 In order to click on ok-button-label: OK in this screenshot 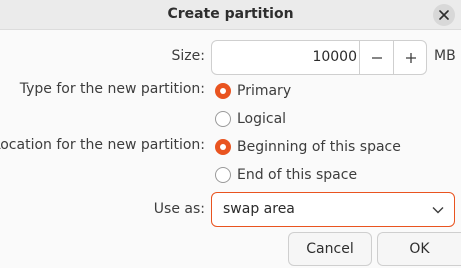, I will do `click(419, 249)`.